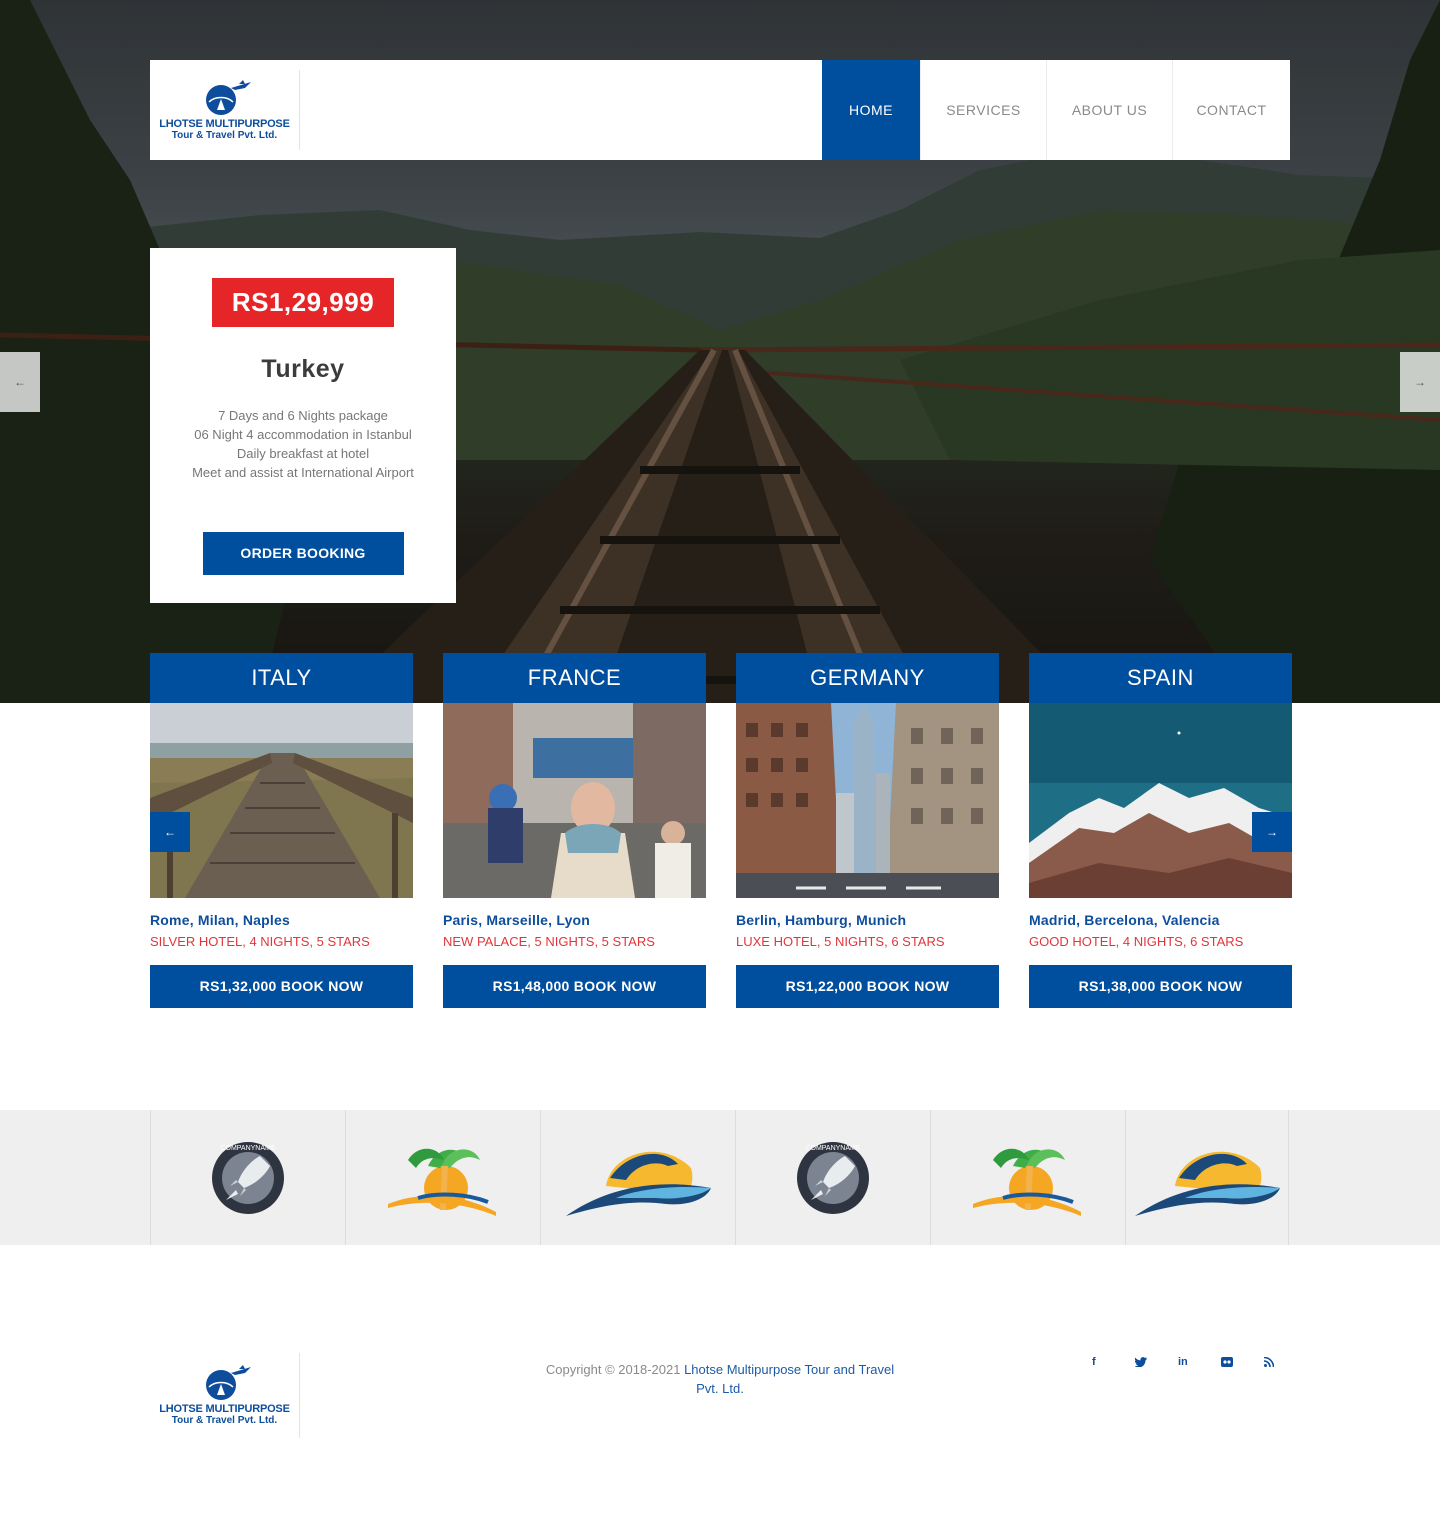 This screenshot has height=1532, width=1440. I want to click on book-now-button: RS1,32,000 BOOK NOW, so click(281, 986).